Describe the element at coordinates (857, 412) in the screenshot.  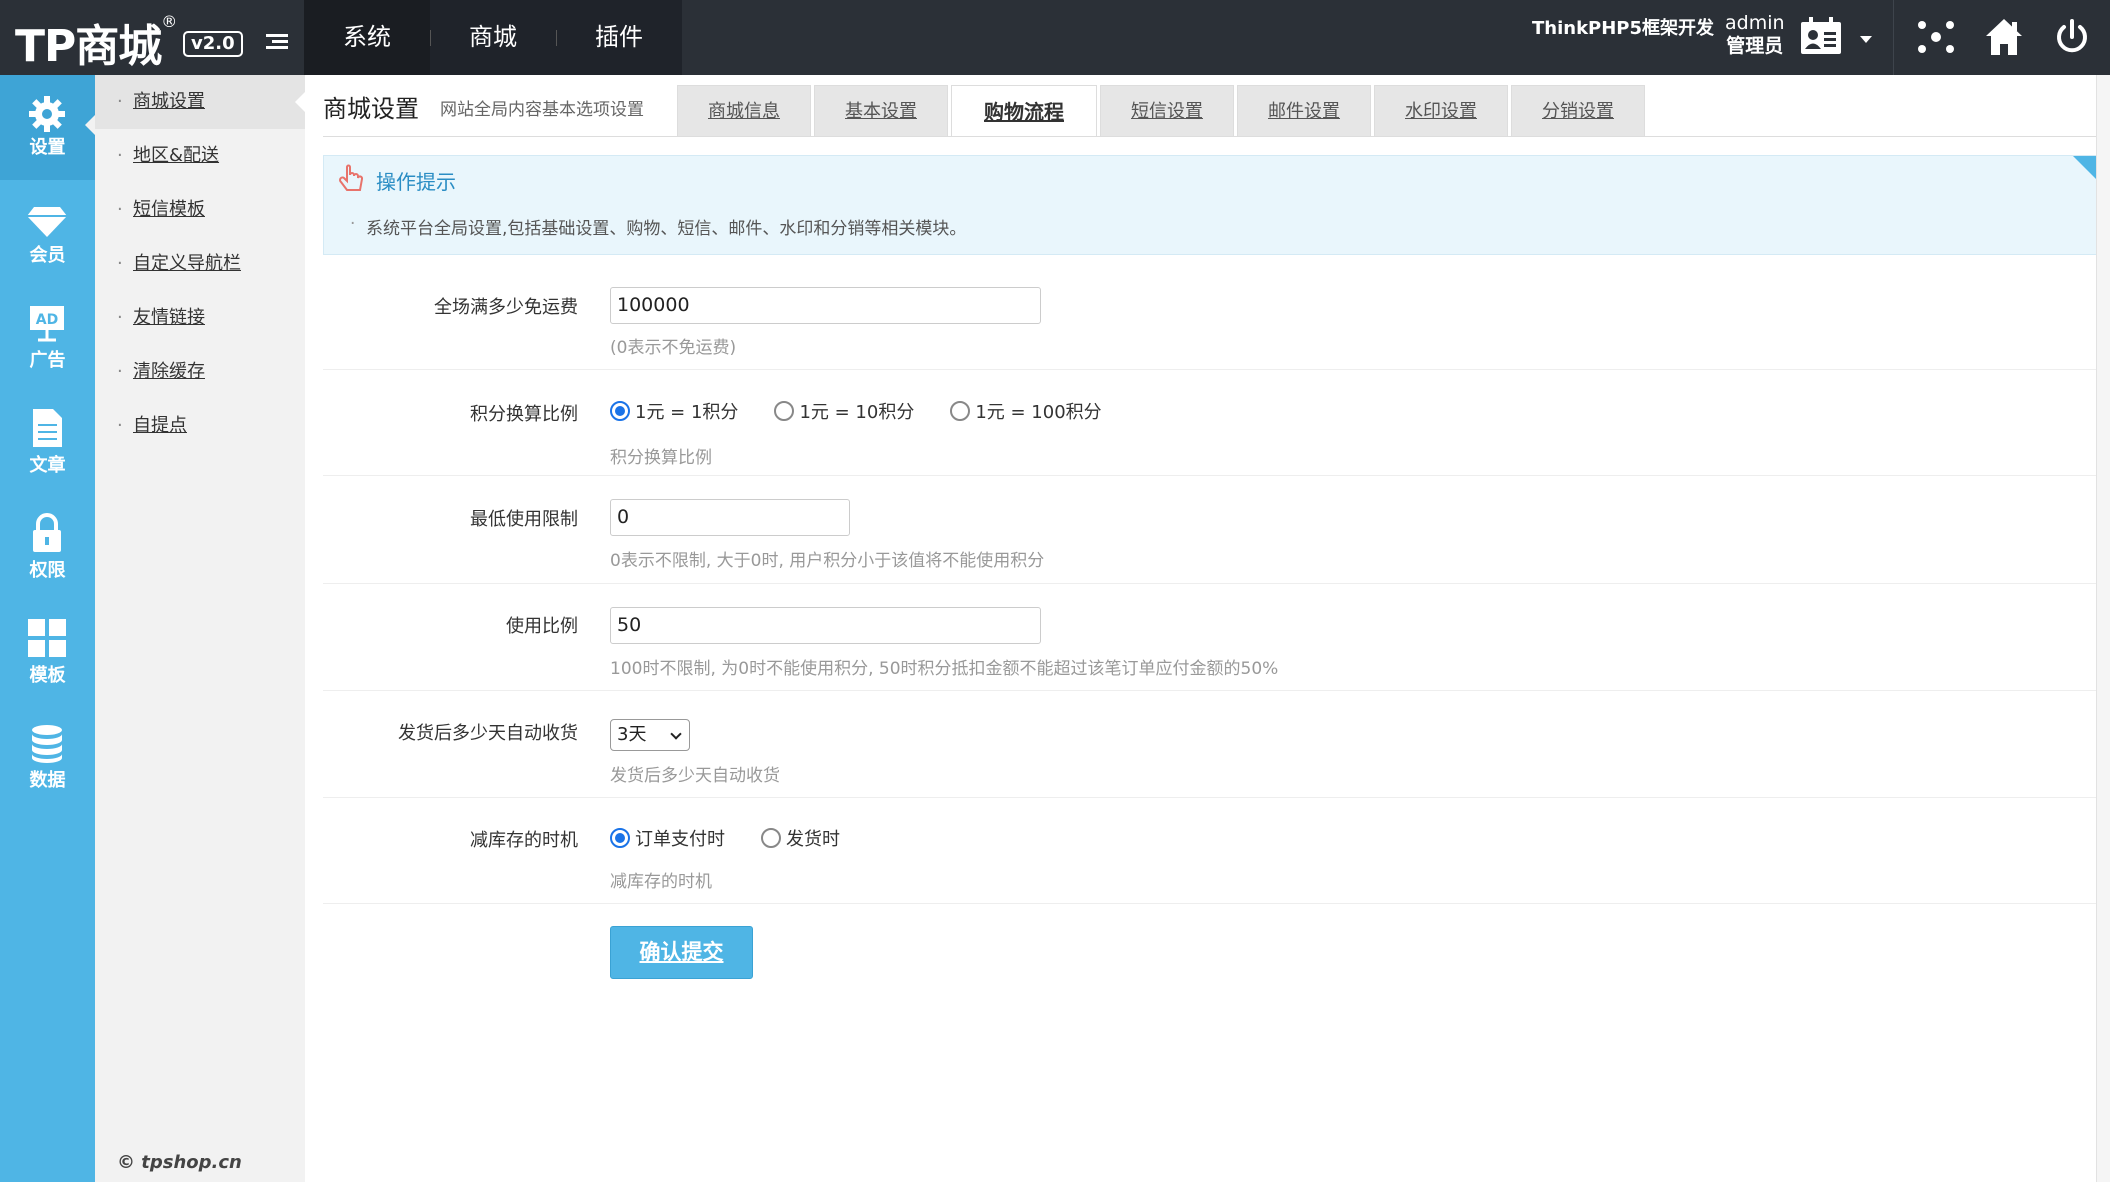
I see `radio-label: 1元 = 10积分` at that location.